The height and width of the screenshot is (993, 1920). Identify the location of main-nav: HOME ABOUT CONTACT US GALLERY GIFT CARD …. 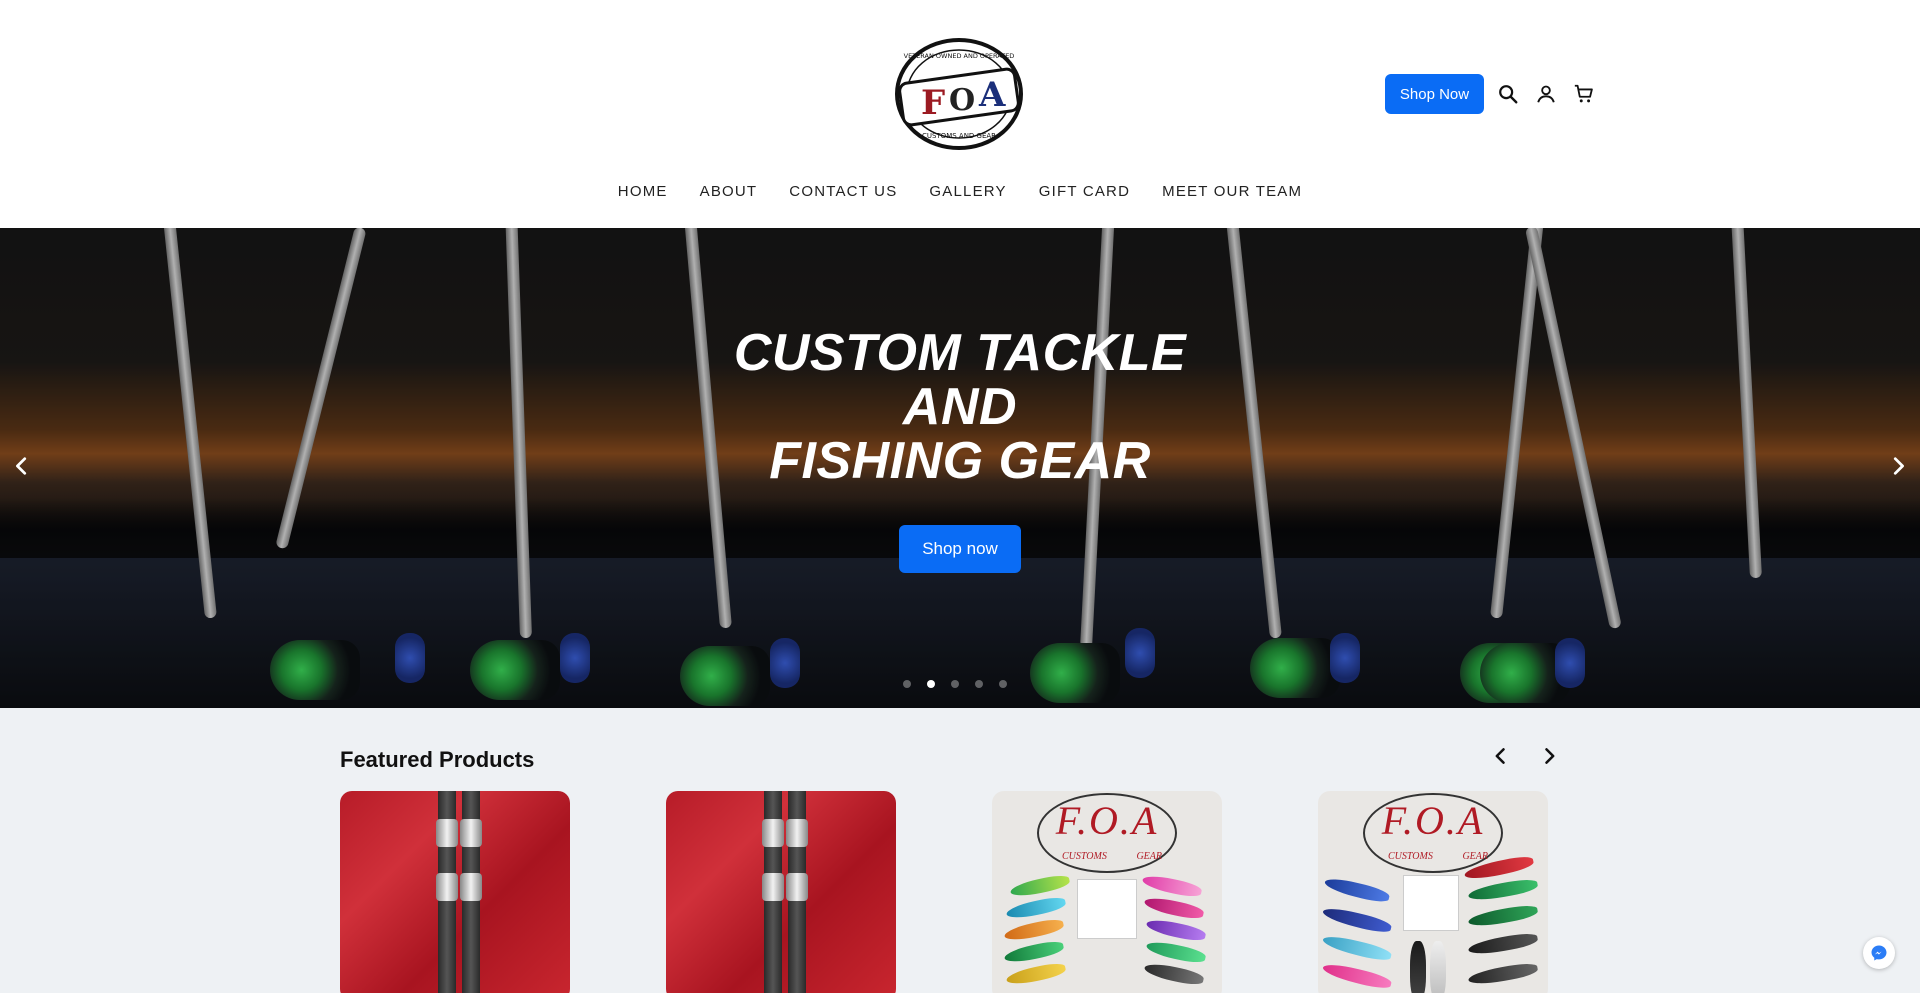
(960, 191).